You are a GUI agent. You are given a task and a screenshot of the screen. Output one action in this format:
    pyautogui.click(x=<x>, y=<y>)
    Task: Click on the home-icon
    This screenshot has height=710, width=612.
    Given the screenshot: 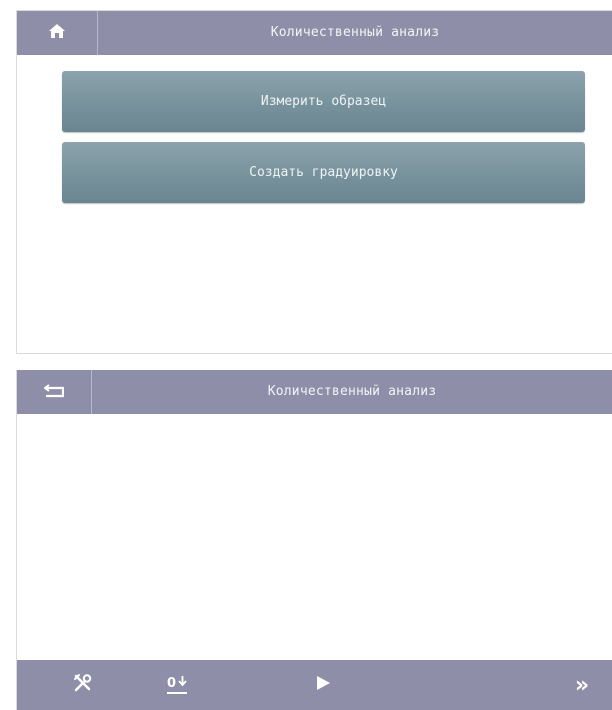 What is the action you would take?
    pyautogui.click(x=57, y=33)
    